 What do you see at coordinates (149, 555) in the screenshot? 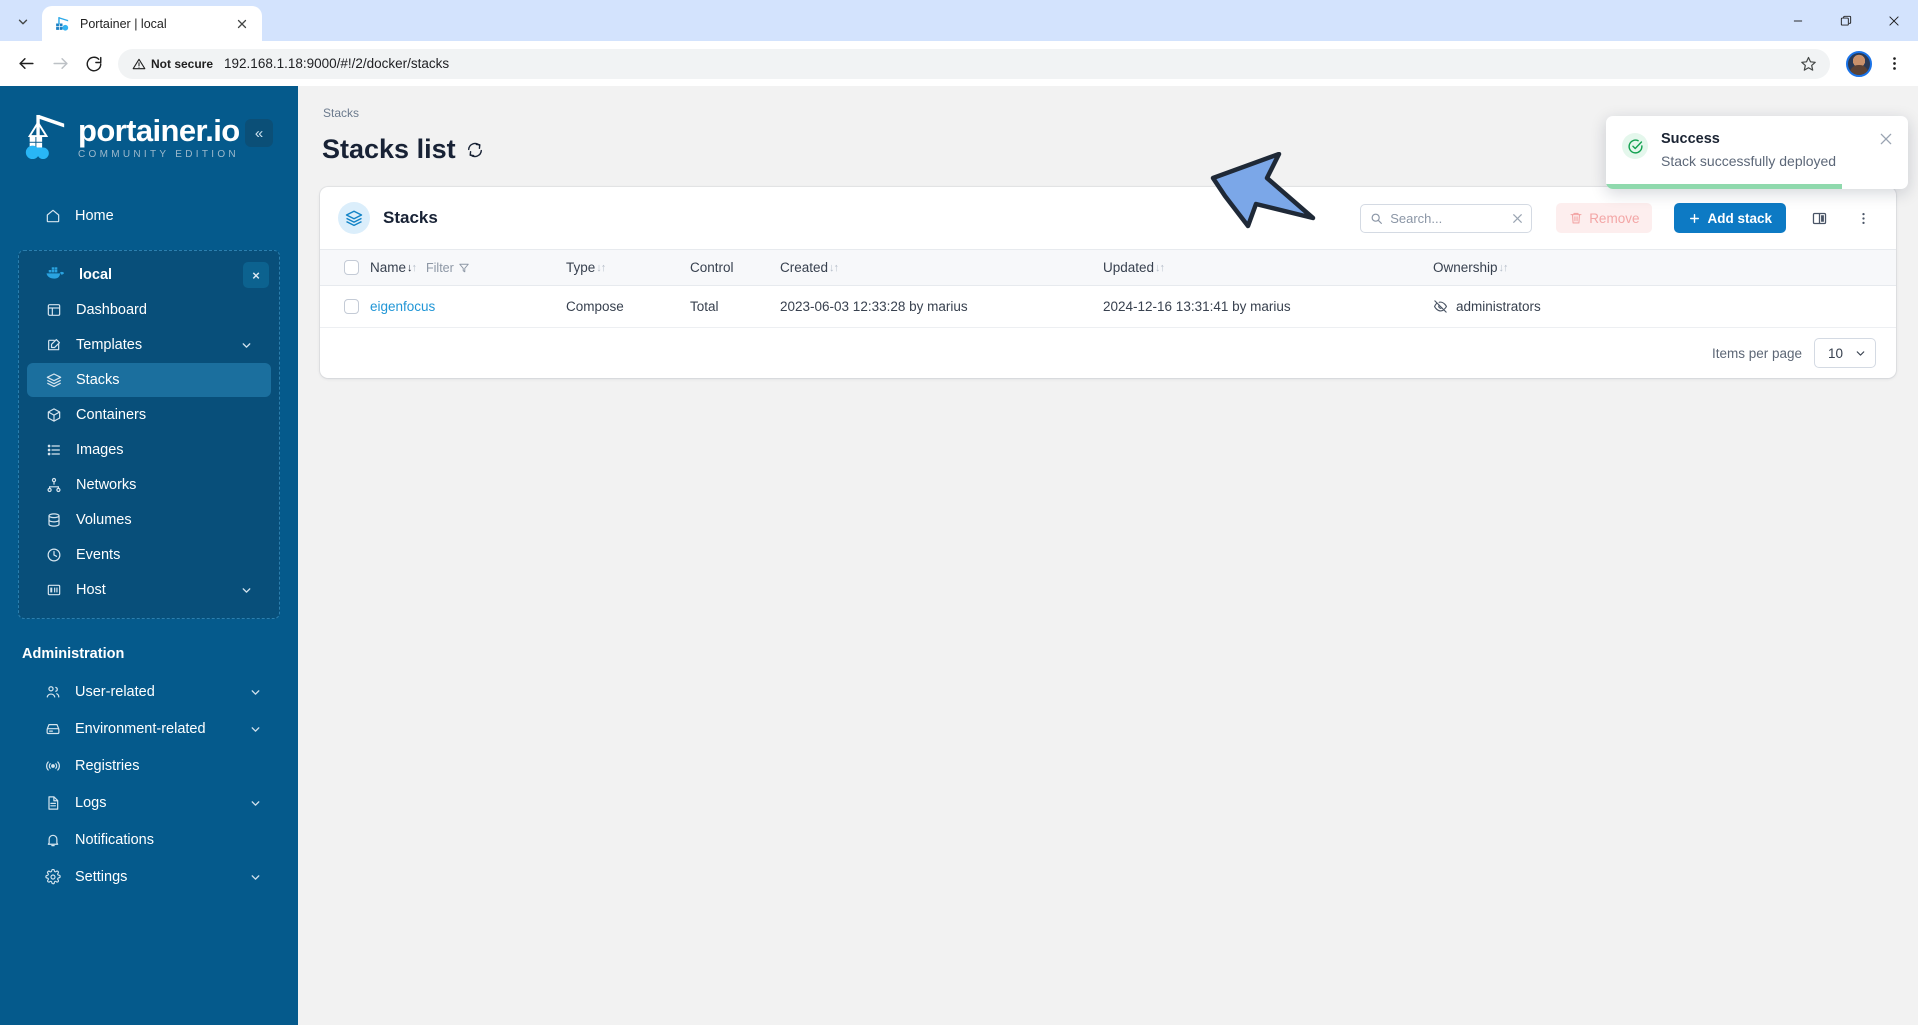
I see `sidebar-item-events: Events` at bounding box center [149, 555].